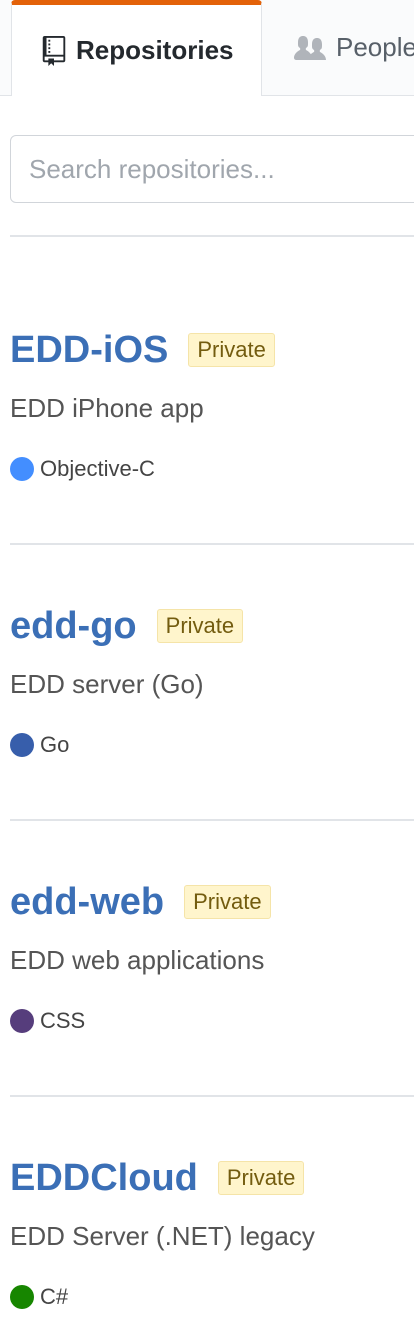  I want to click on repo-description: EDD web applications, so click(137, 960).